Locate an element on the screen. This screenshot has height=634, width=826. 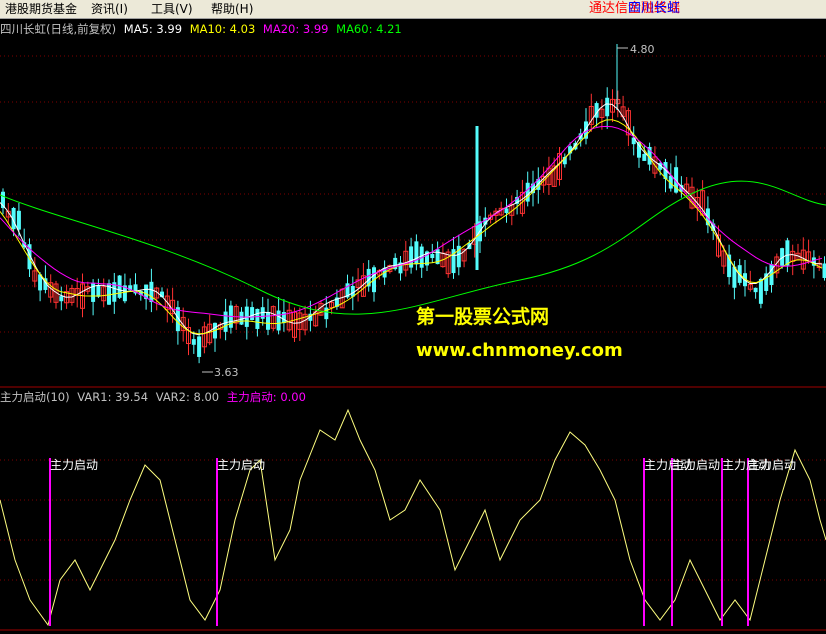
legend-ma20: MA20: 3.99 is located at coordinates (295, 29).